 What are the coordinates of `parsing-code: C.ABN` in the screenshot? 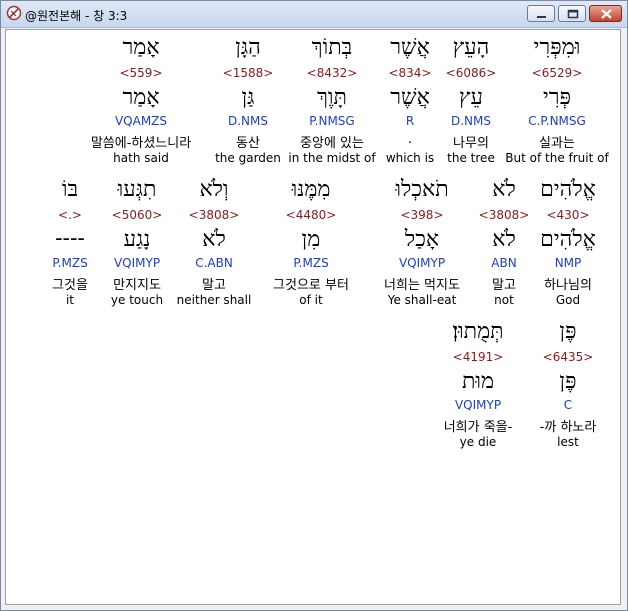 It's located at (214, 263).